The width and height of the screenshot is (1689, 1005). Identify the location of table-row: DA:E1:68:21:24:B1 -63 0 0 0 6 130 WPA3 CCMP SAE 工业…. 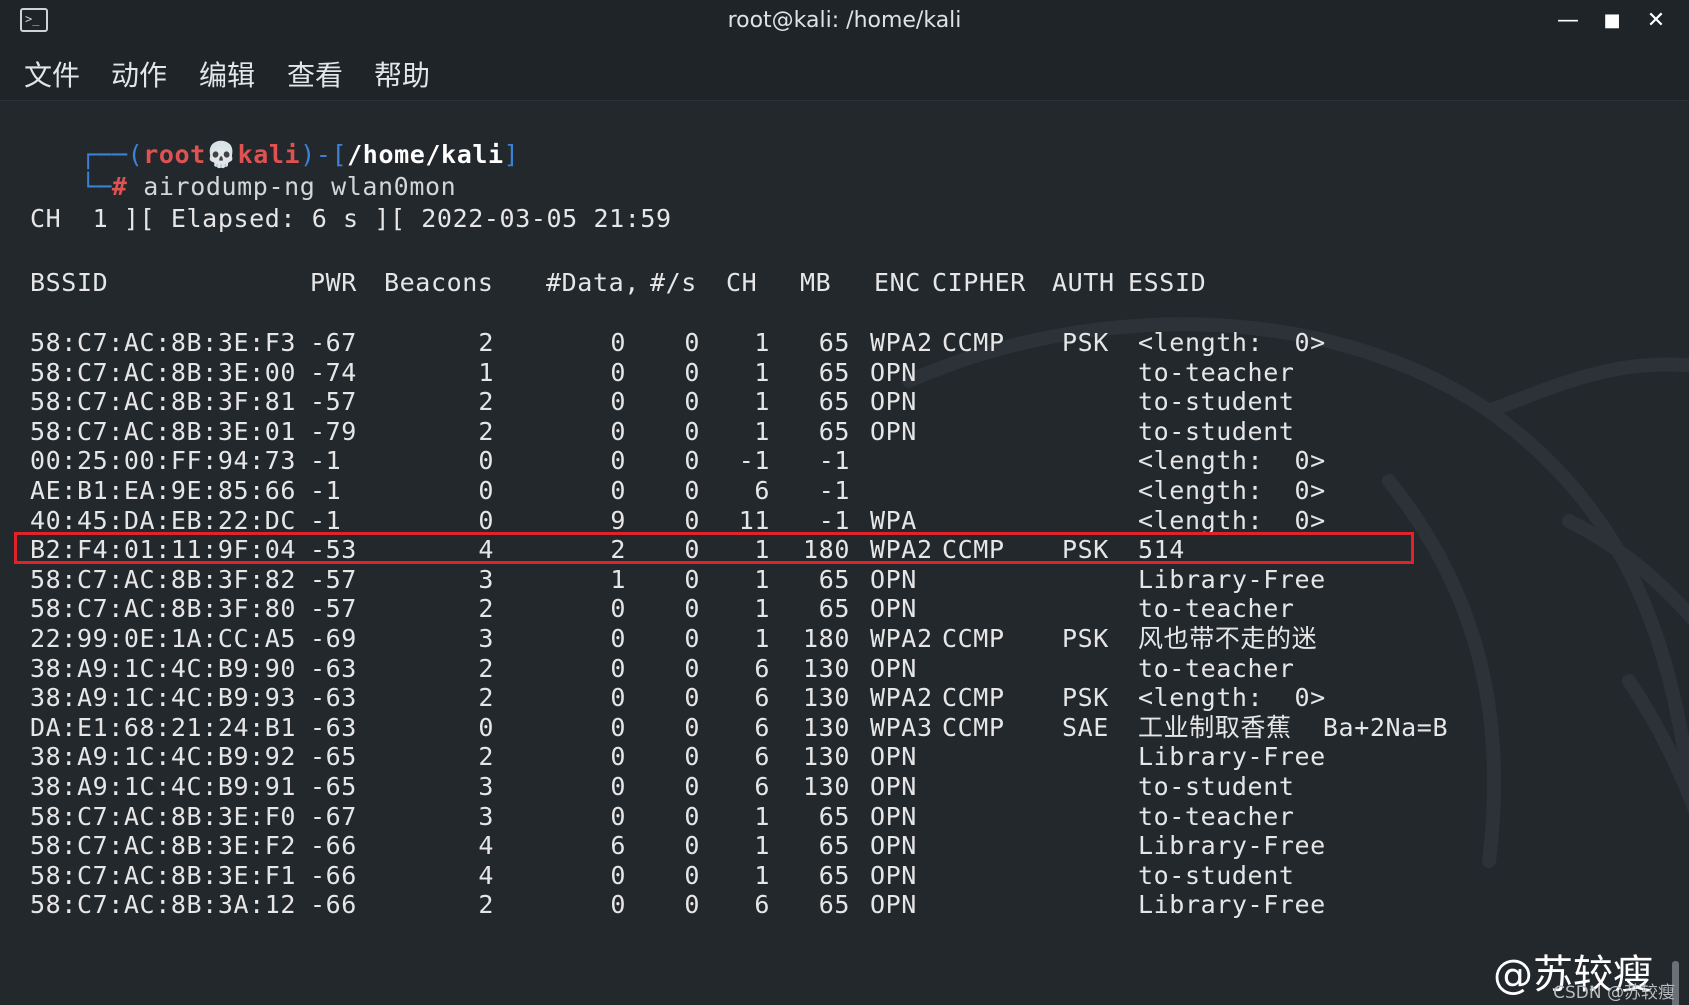
(830, 728).